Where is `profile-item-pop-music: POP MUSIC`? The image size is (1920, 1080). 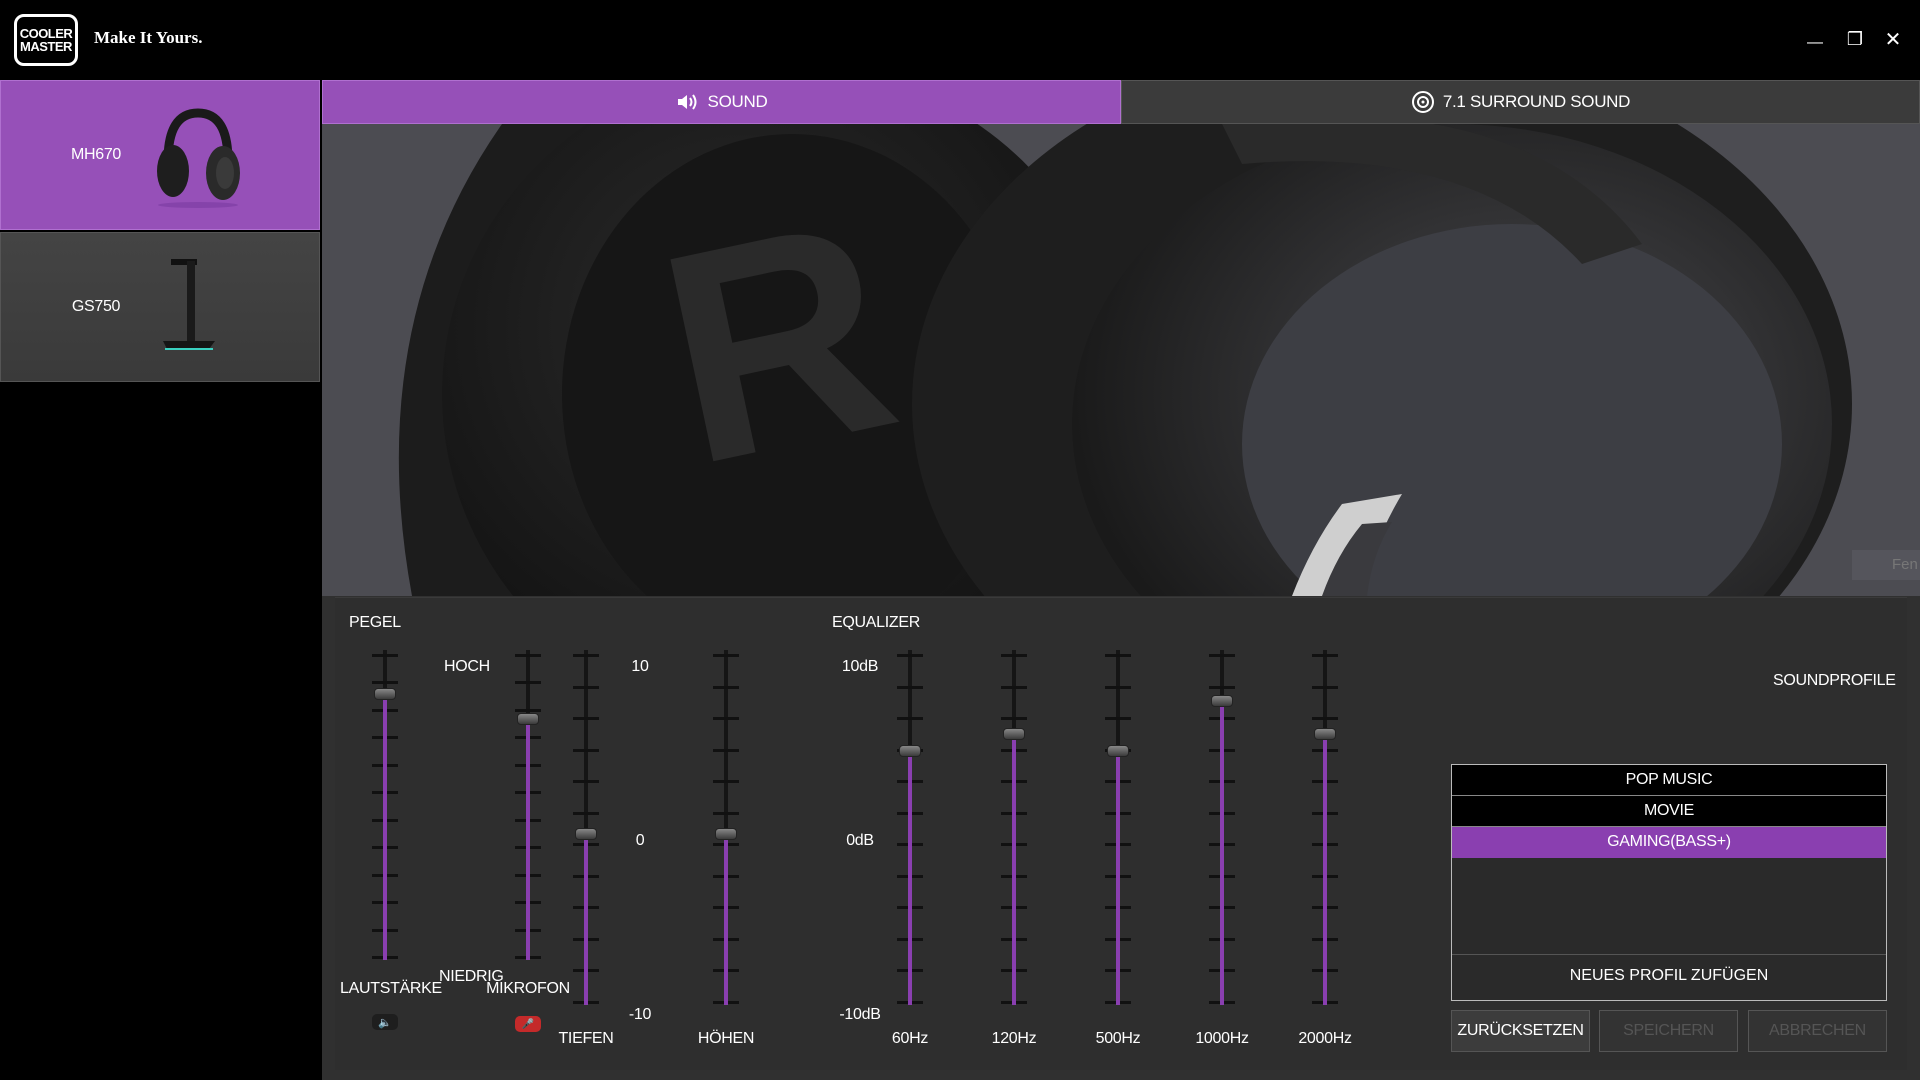
profile-item-pop-music: POP MUSIC is located at coordinates (1669, 780).